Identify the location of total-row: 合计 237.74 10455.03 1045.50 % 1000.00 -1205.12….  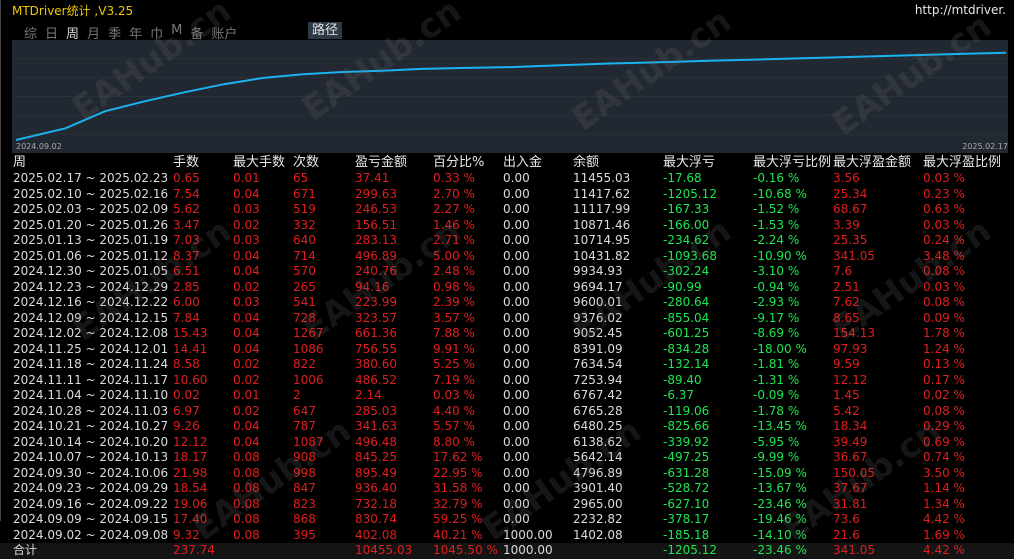
(507, 551).